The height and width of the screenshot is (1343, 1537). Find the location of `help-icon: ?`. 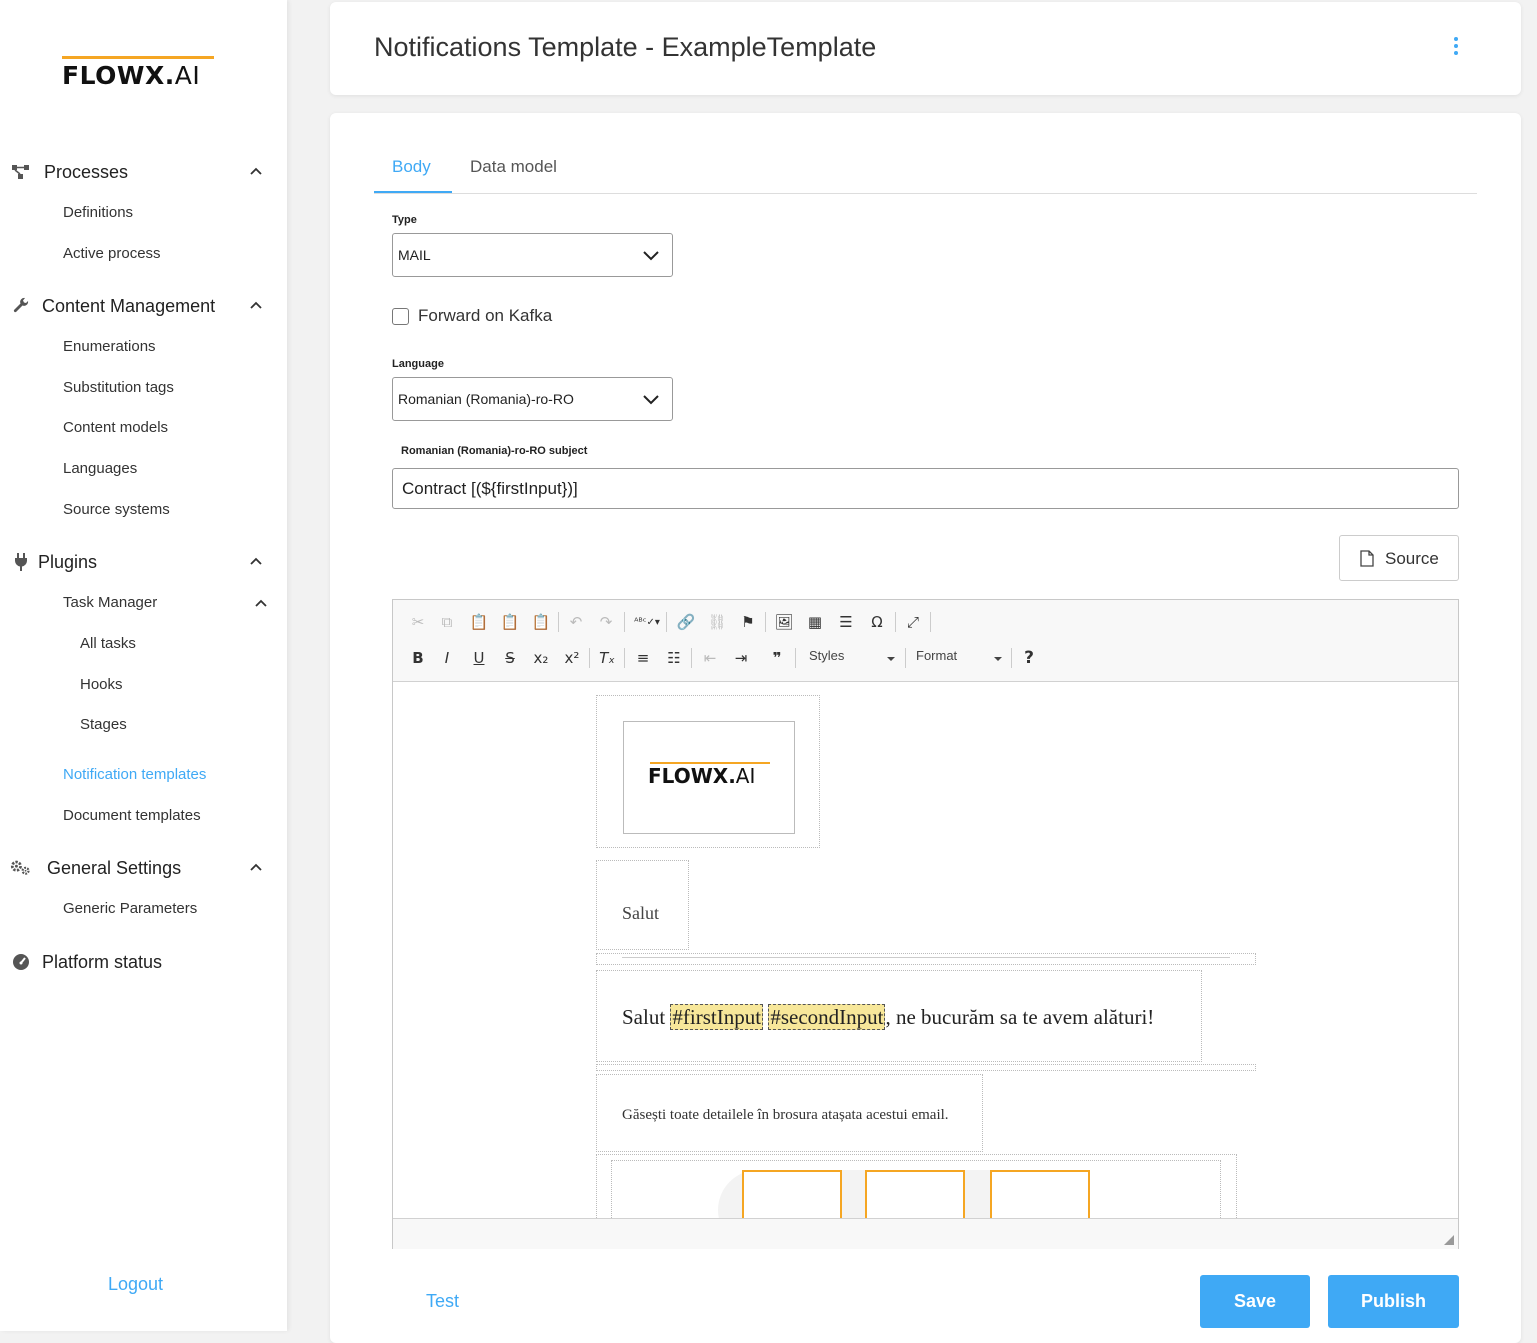

help-icon: ? is located at coordinates (1029, 658).